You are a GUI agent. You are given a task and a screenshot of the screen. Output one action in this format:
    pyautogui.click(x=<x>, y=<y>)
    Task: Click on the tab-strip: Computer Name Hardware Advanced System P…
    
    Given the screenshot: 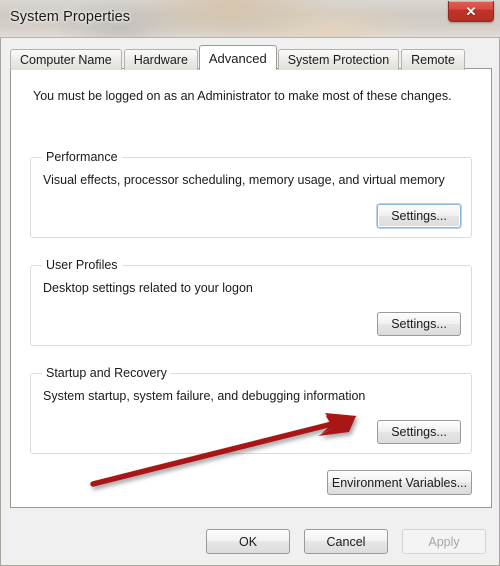 What is the action you would take?
    pyautogui.click(x=238, y=57)
    